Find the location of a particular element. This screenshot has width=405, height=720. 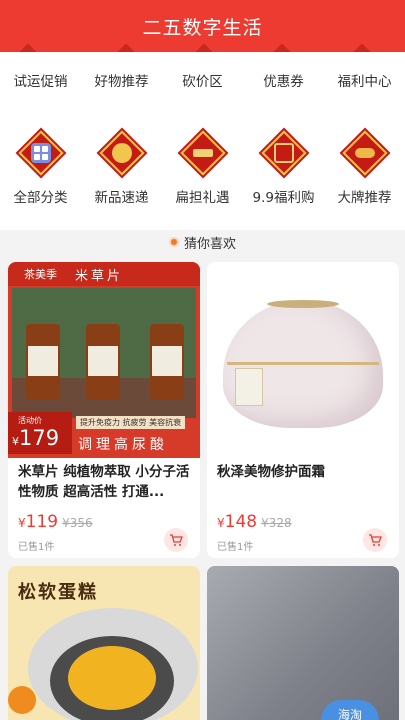

quick-link-recommend: 好物推荐 is located at coordinates (121, 80).